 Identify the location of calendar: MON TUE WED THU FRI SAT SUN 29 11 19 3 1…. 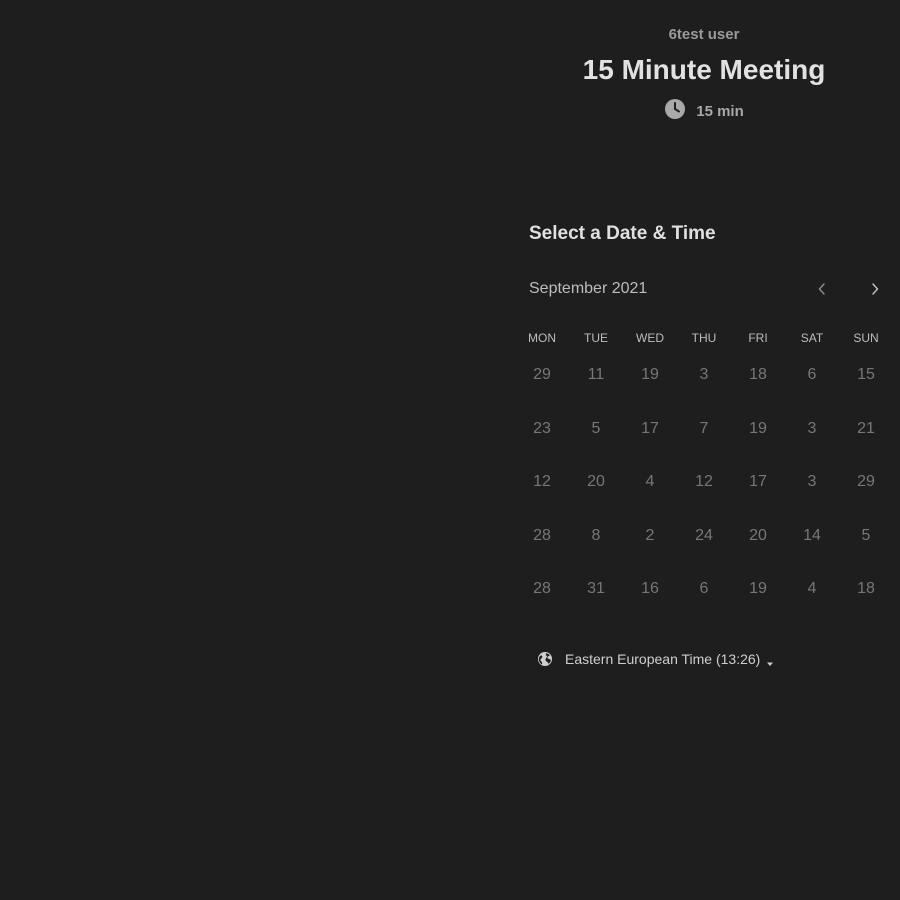
(704, 479).